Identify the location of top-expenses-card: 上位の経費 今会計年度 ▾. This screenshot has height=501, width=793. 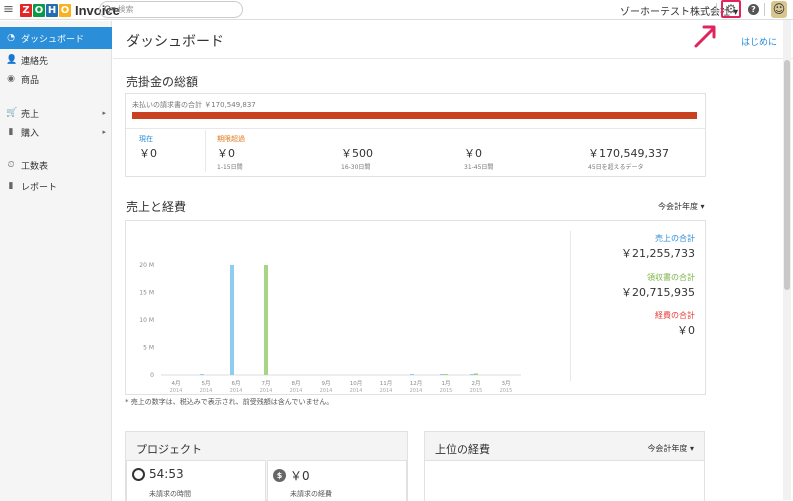
(564, 466).